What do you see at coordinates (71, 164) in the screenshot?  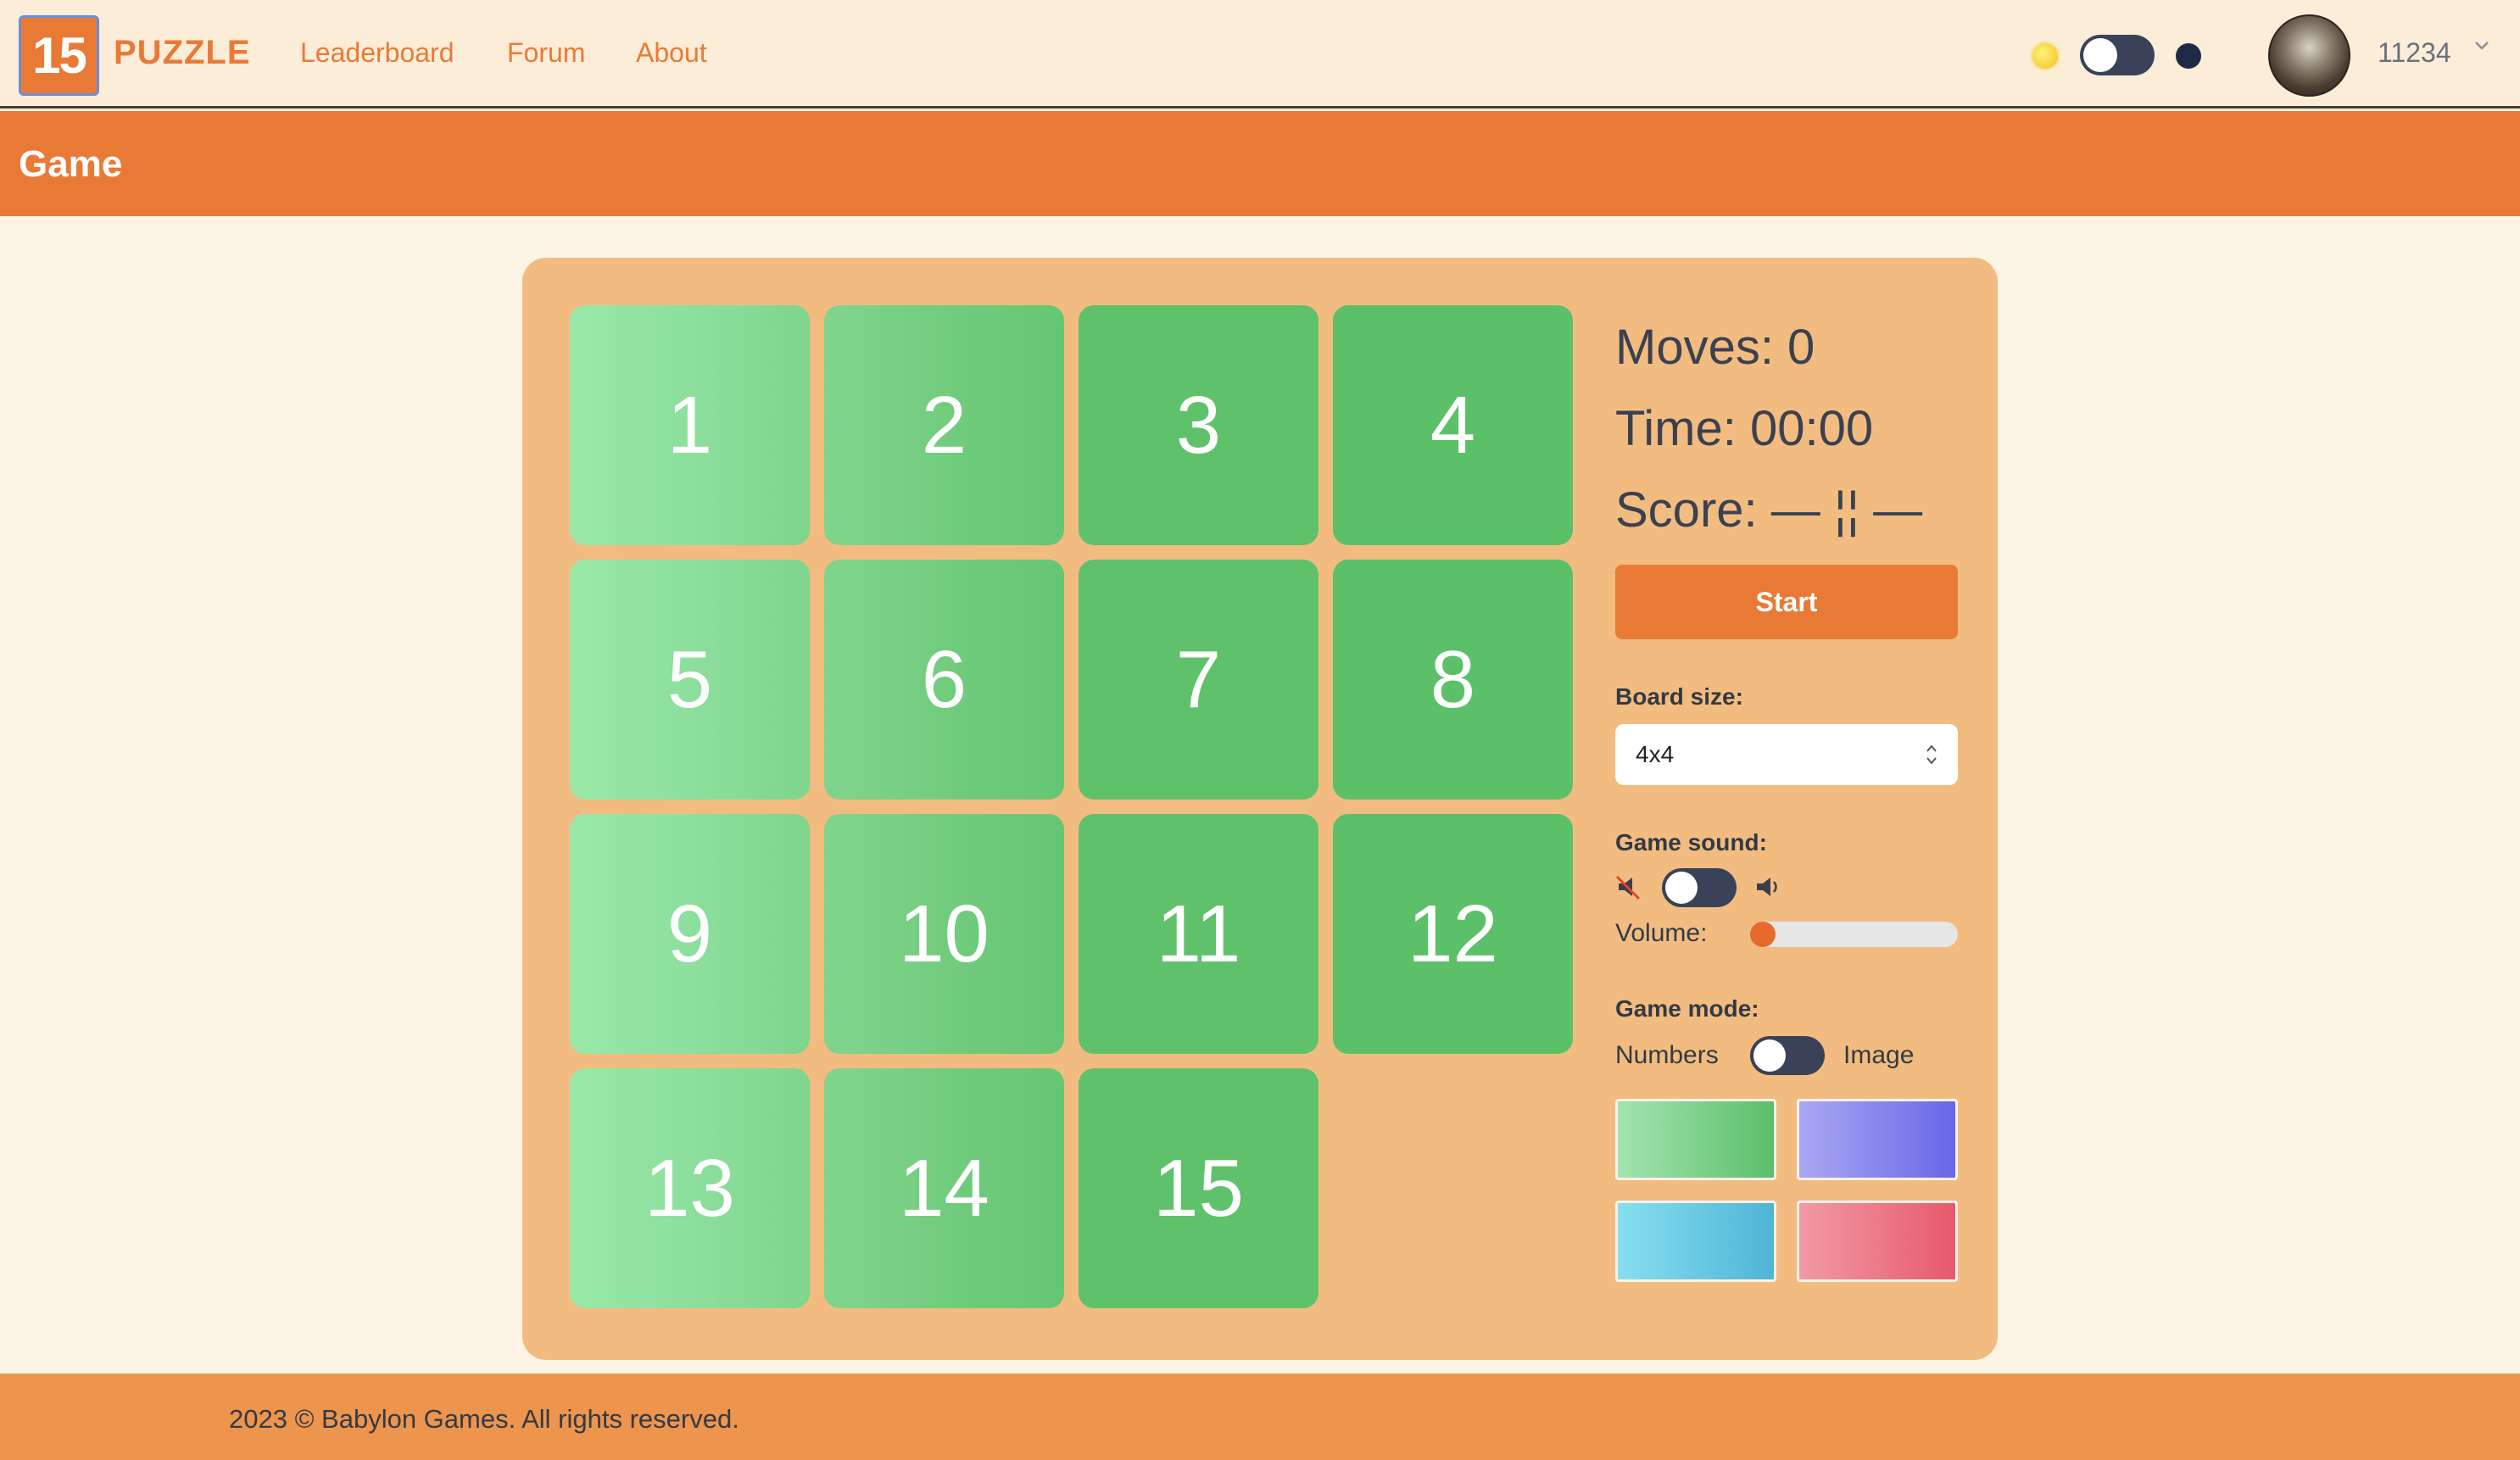 I see `page-title: Game` at bounding box center [71, 164].